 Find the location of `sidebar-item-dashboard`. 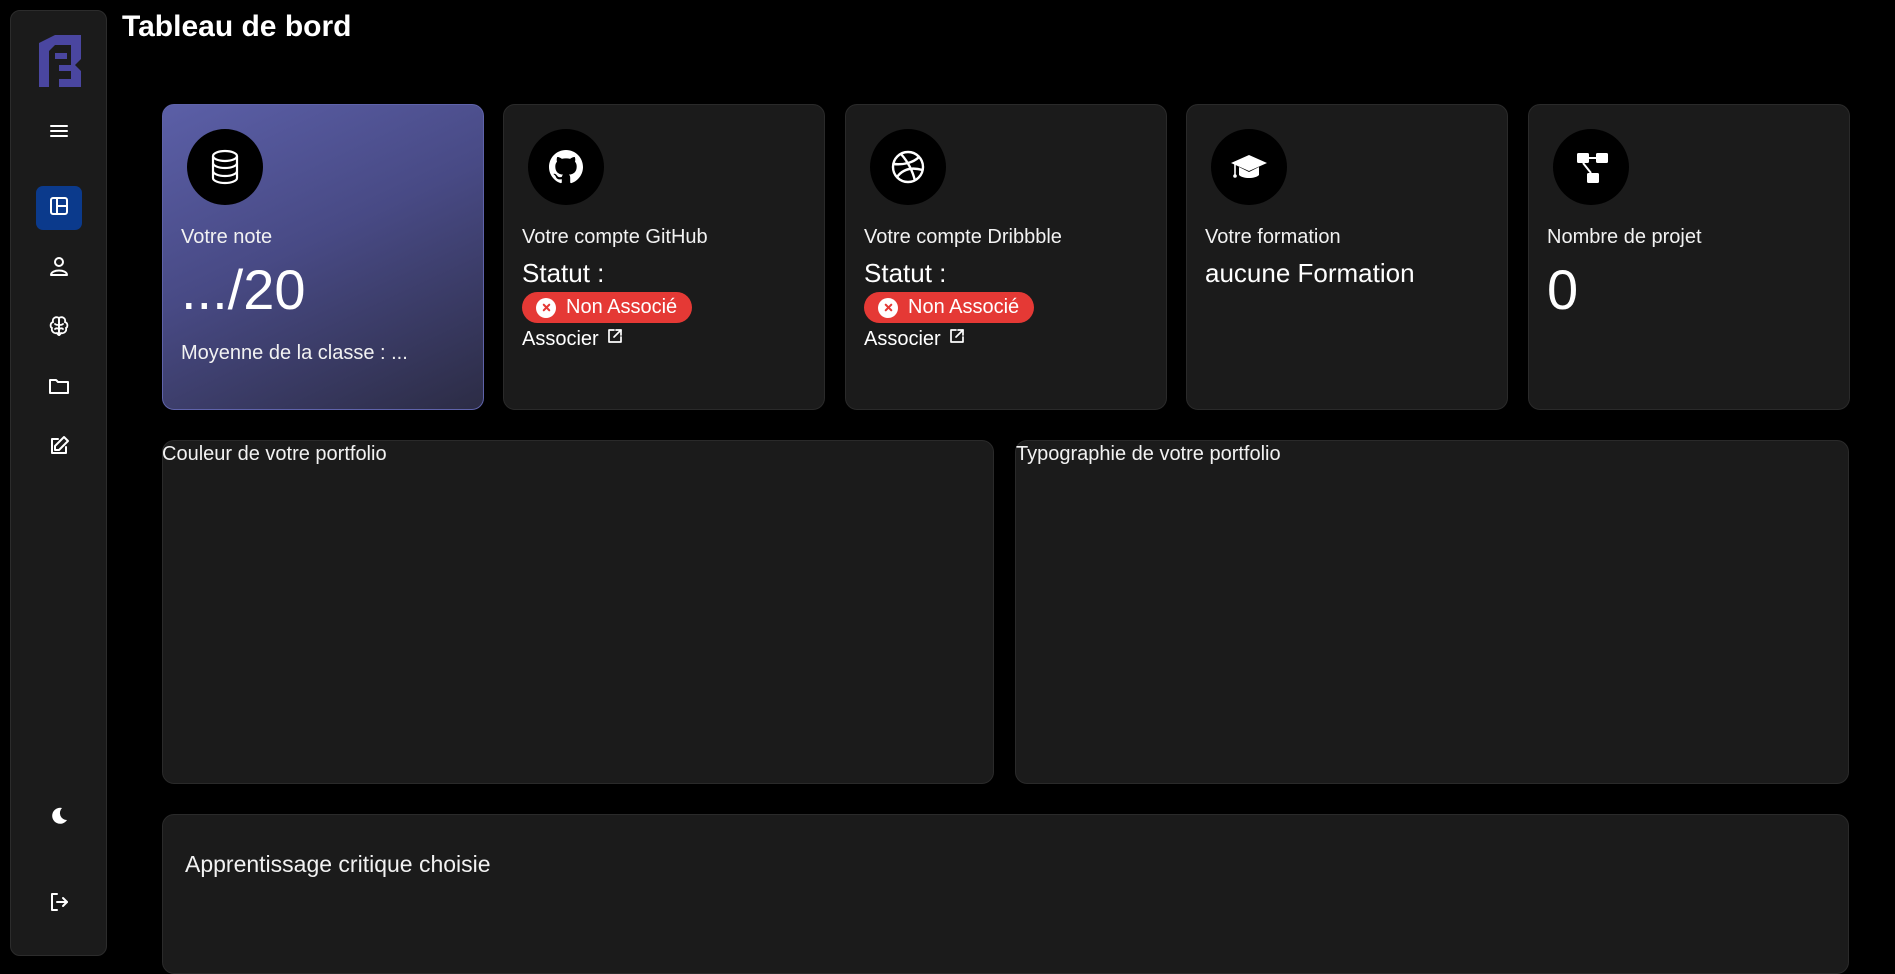

sidebar-item-dashboard is located at coordinates (59, 208).